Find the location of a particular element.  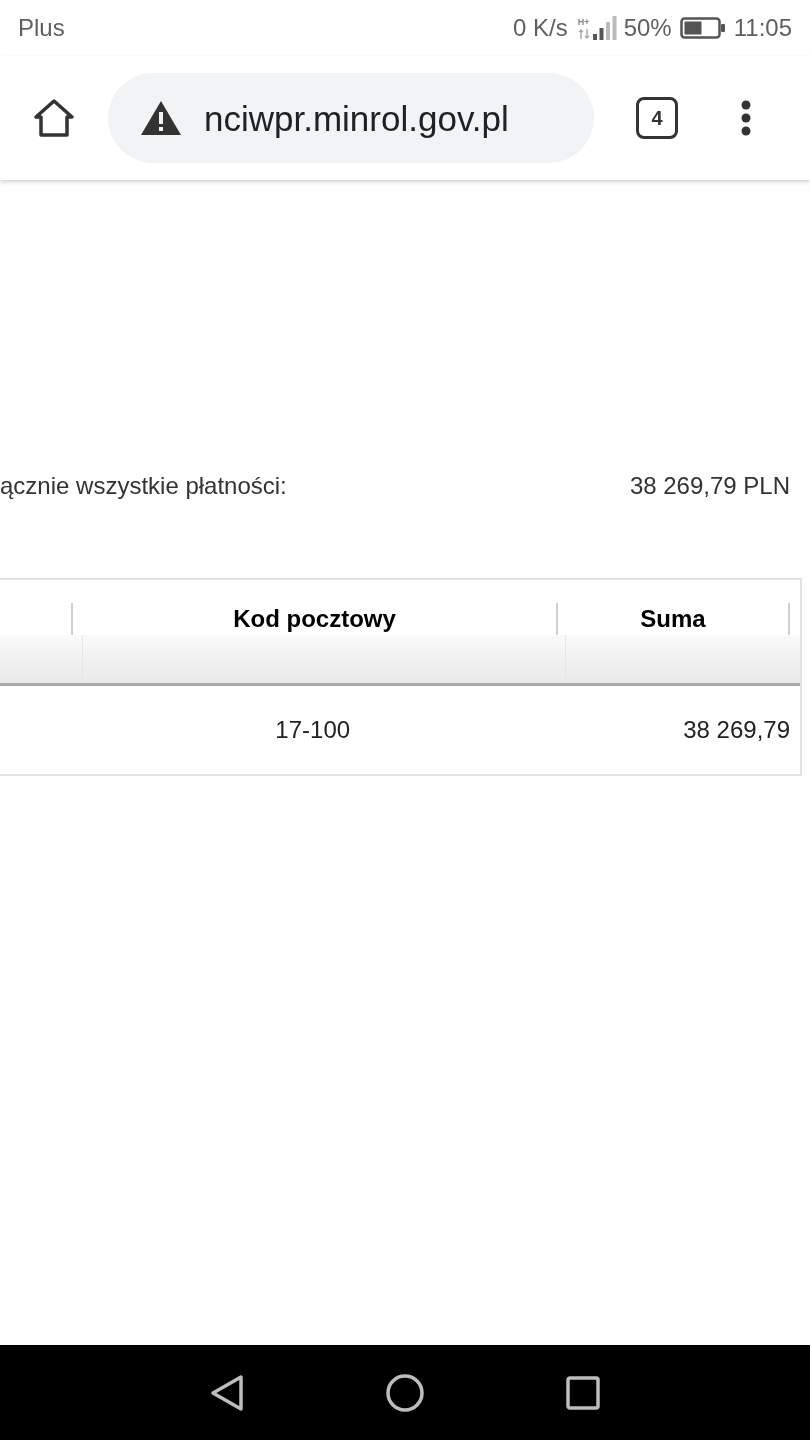

network-type: H+ is located at coordinates (583, 22).